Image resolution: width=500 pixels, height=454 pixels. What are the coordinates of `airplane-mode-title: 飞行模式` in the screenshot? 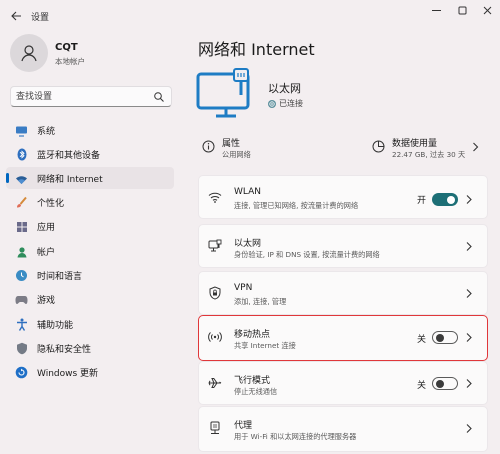 It's located at (252, 381).